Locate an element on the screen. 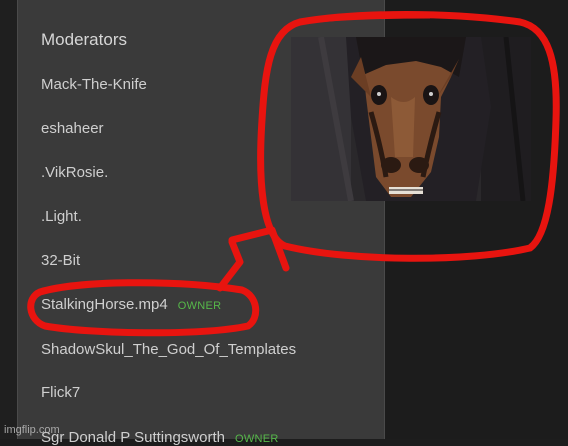 Image resolution: width=568 pixels, height=446 pixels. moderator-item: eshaheer is located at coordinates (72, 128).